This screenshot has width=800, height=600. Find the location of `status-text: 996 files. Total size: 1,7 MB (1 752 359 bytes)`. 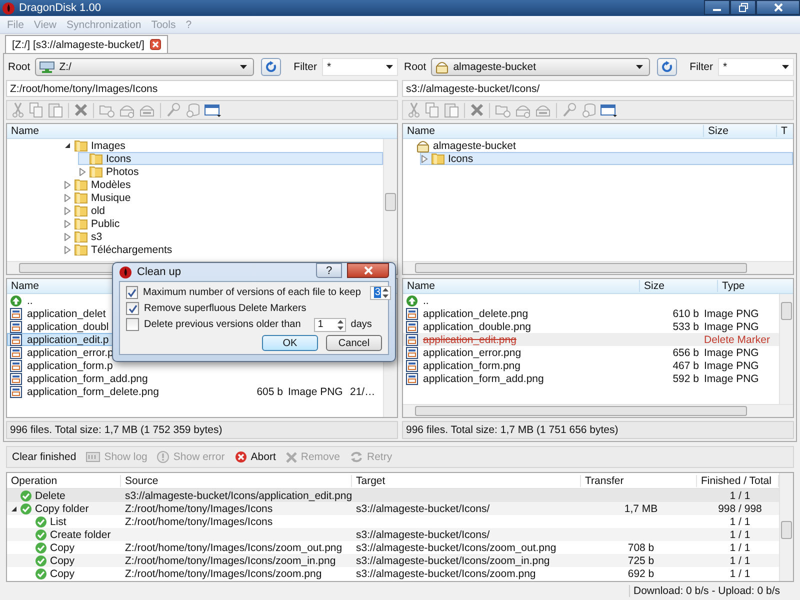

status-text: 996 files. Total size: 1,7 MB (1 752 359 bytes) is located at coordinates (202, 430).